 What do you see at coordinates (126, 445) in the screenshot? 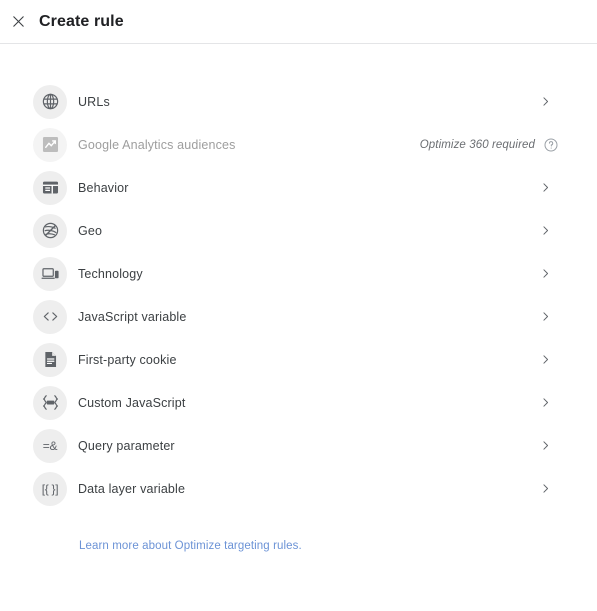
I see `rule-row-label: Query parameter` at bounding box center [126, 445].